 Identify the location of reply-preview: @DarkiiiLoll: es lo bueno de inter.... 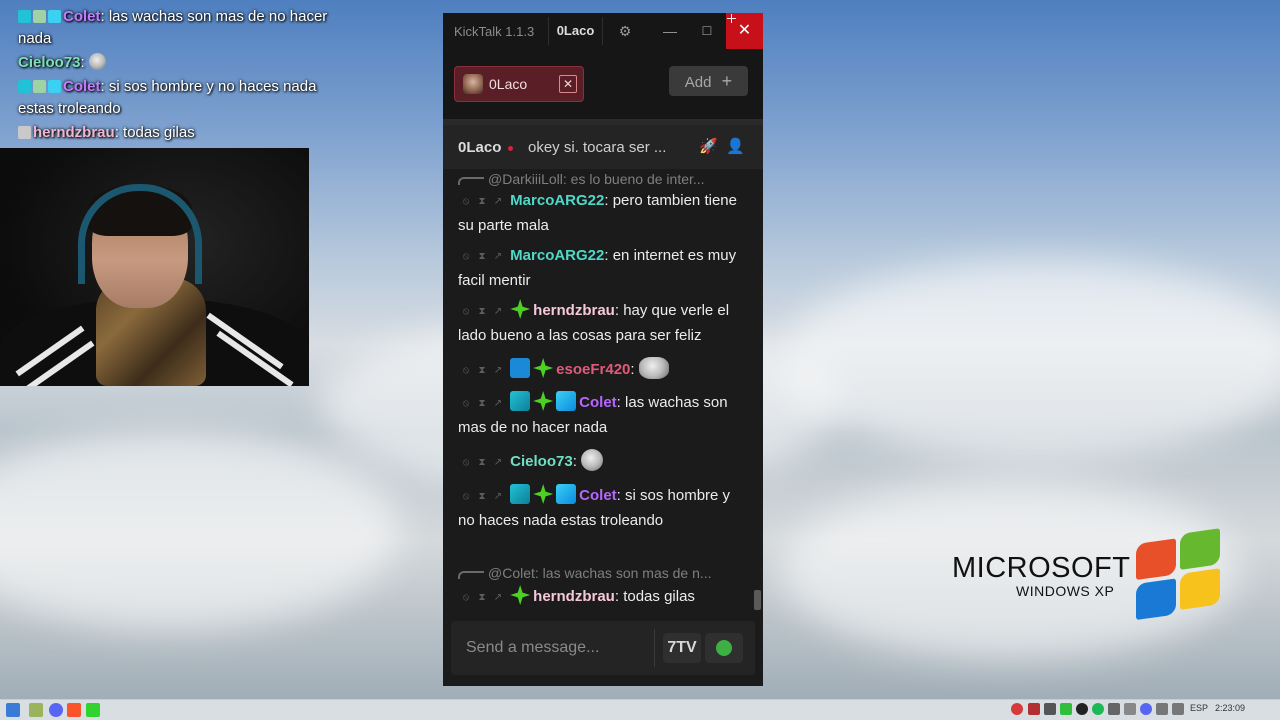
(604, 179).